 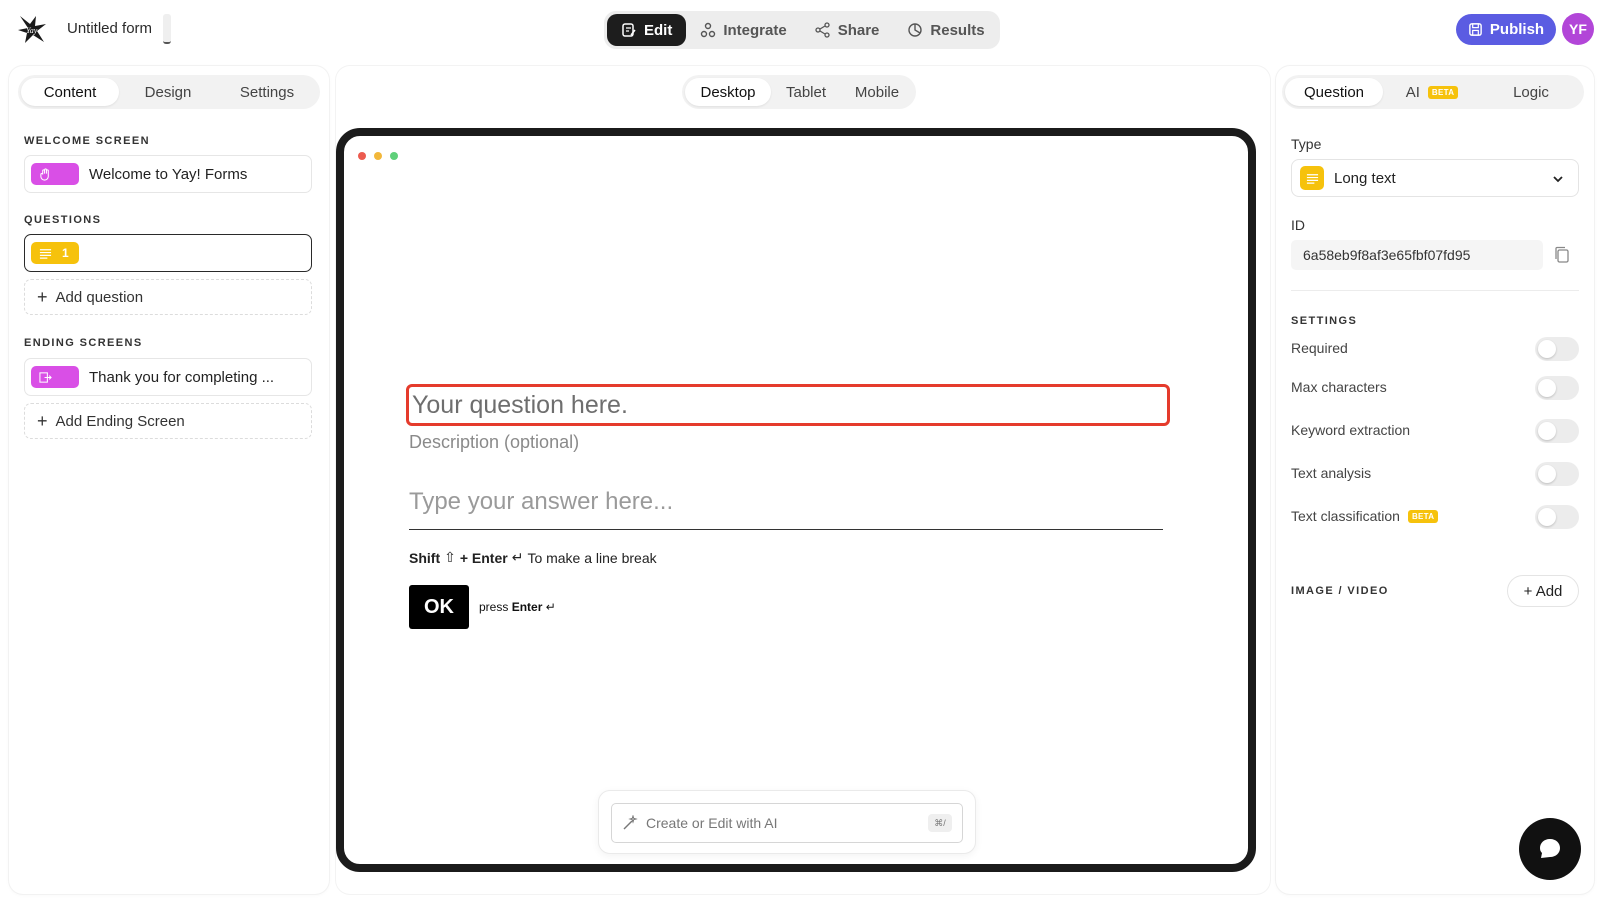 I want to click on window-dots, so click(x=378, y=156).